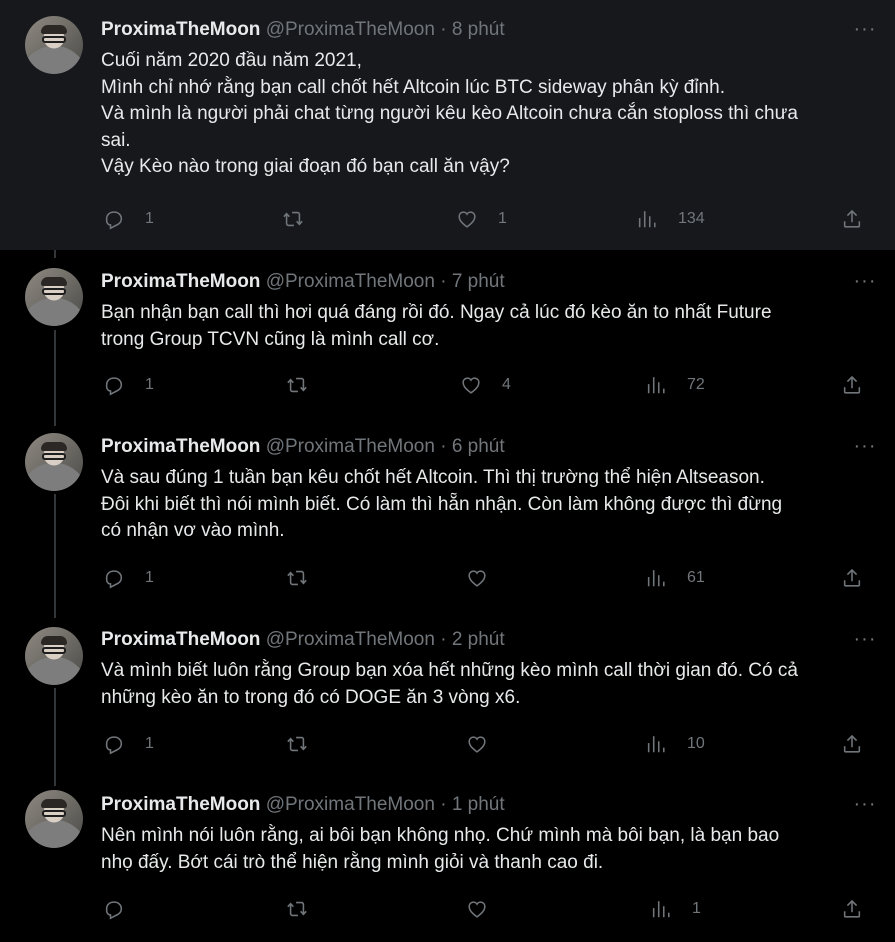 The width and height of the screenshot is (895, 942). Describe the element at coordinates (696, 908) in the screenshot. I see `views-count: 1` at that location.